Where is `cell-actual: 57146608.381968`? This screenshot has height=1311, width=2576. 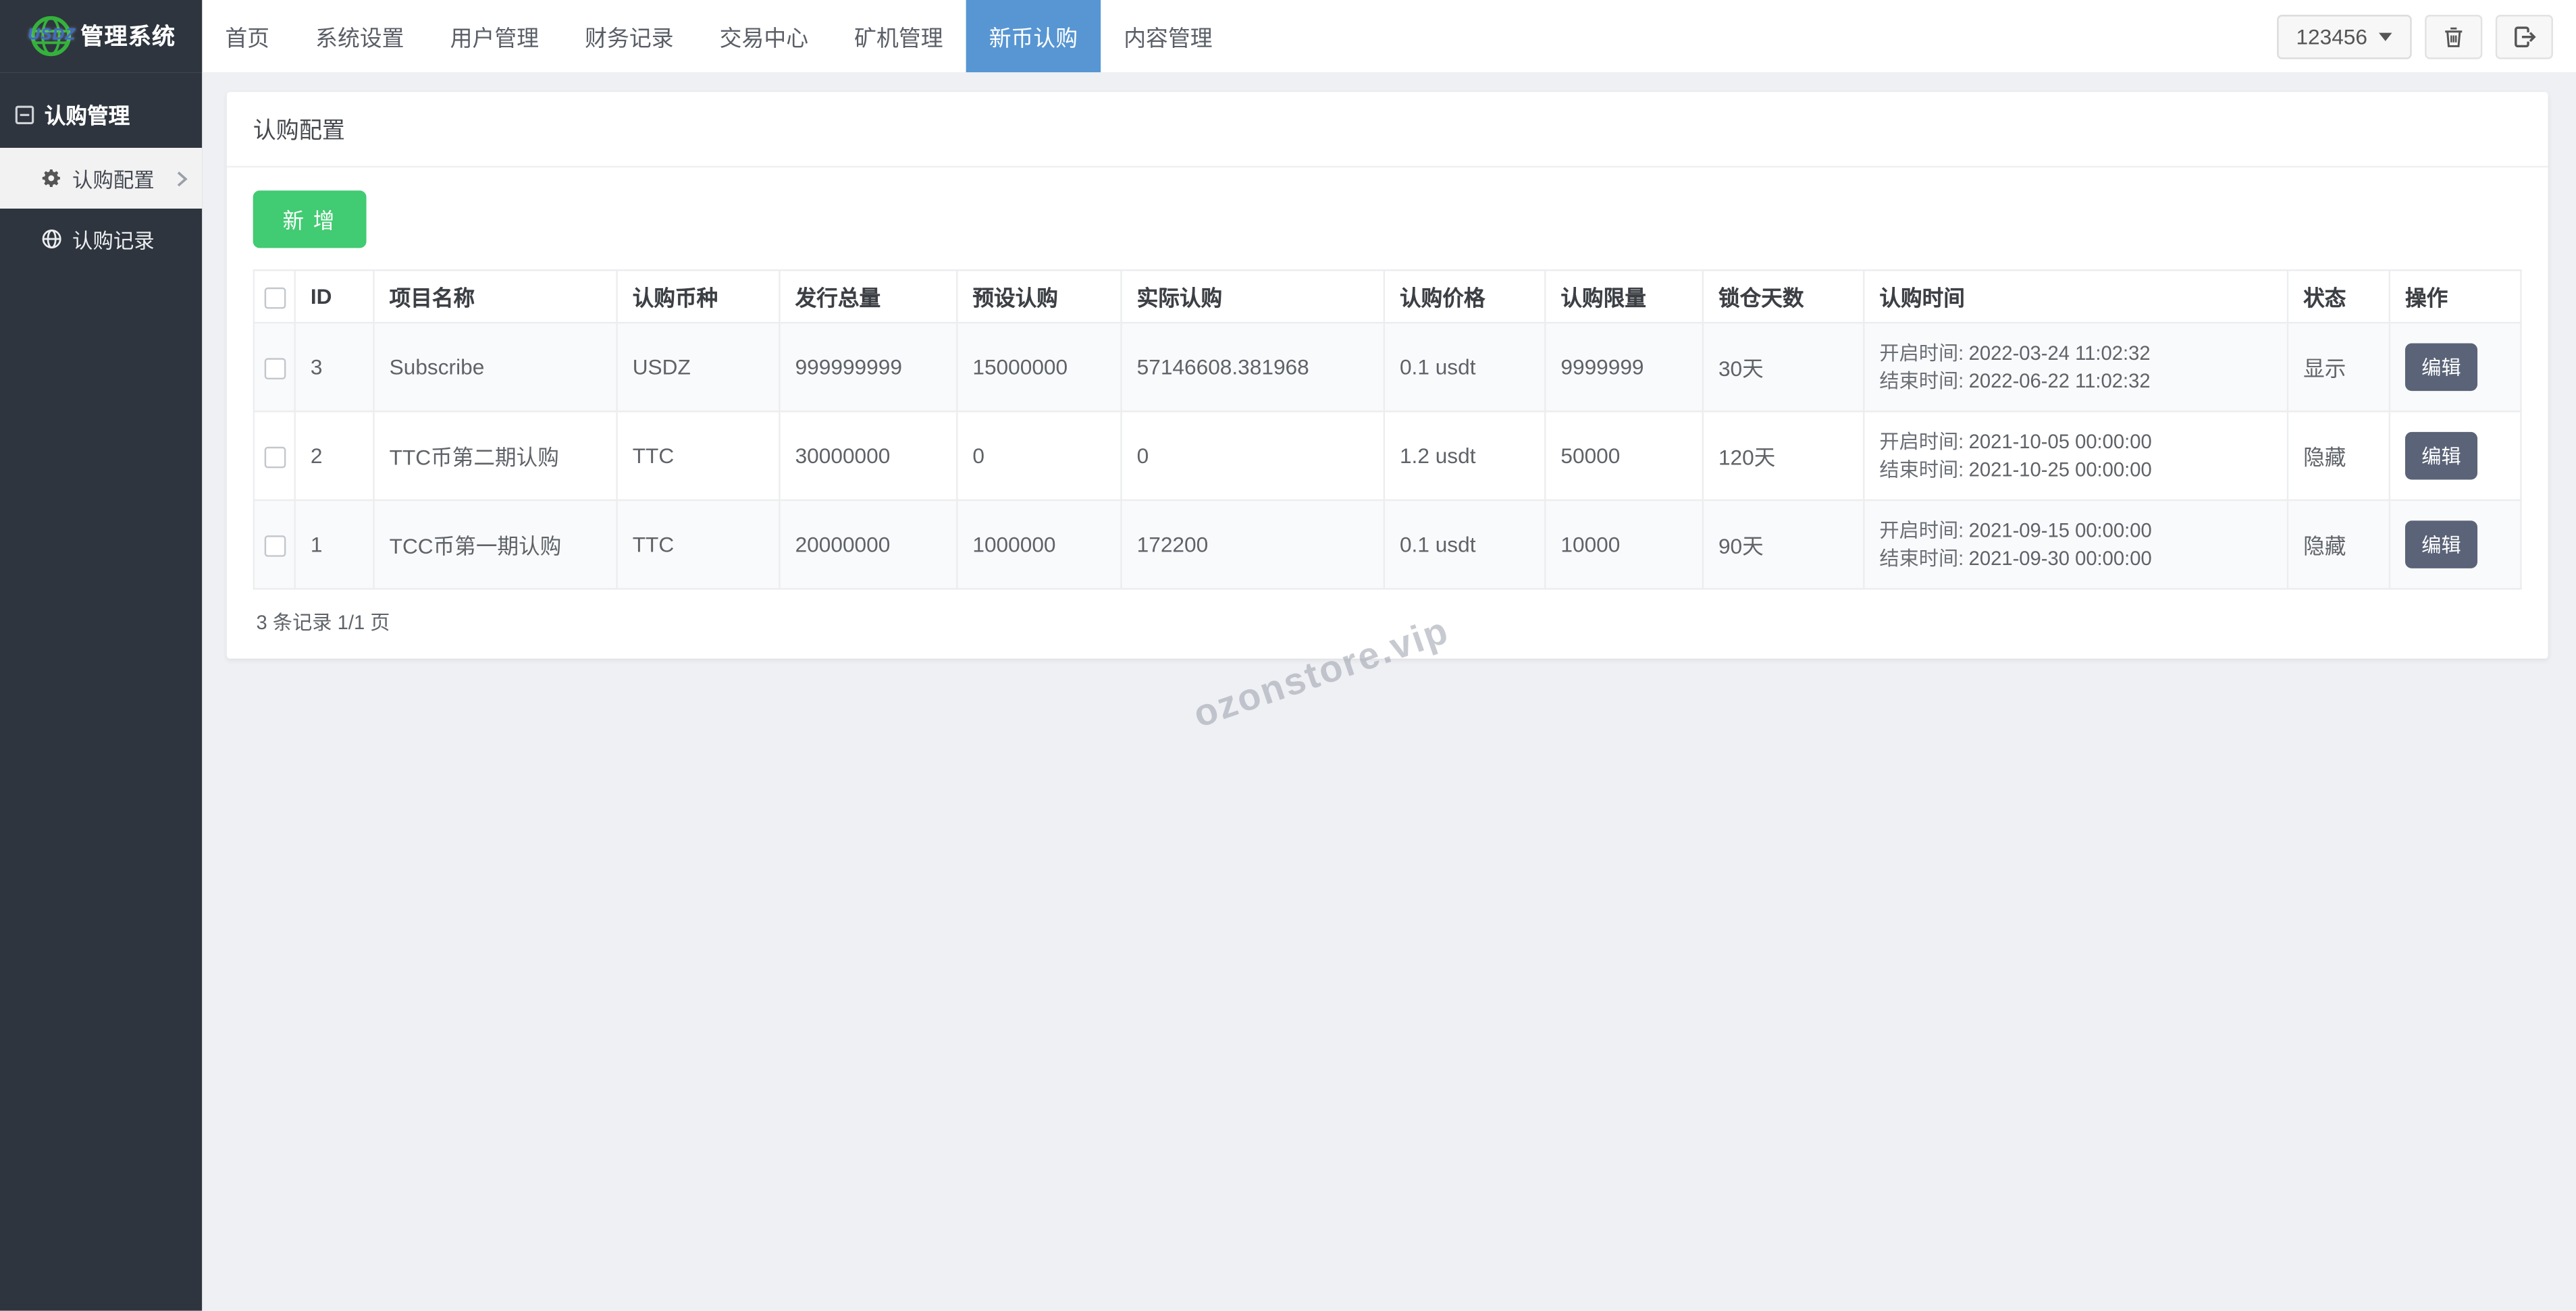
cell-actual: 57146608.381968 is located at coordinates (1253, 366).